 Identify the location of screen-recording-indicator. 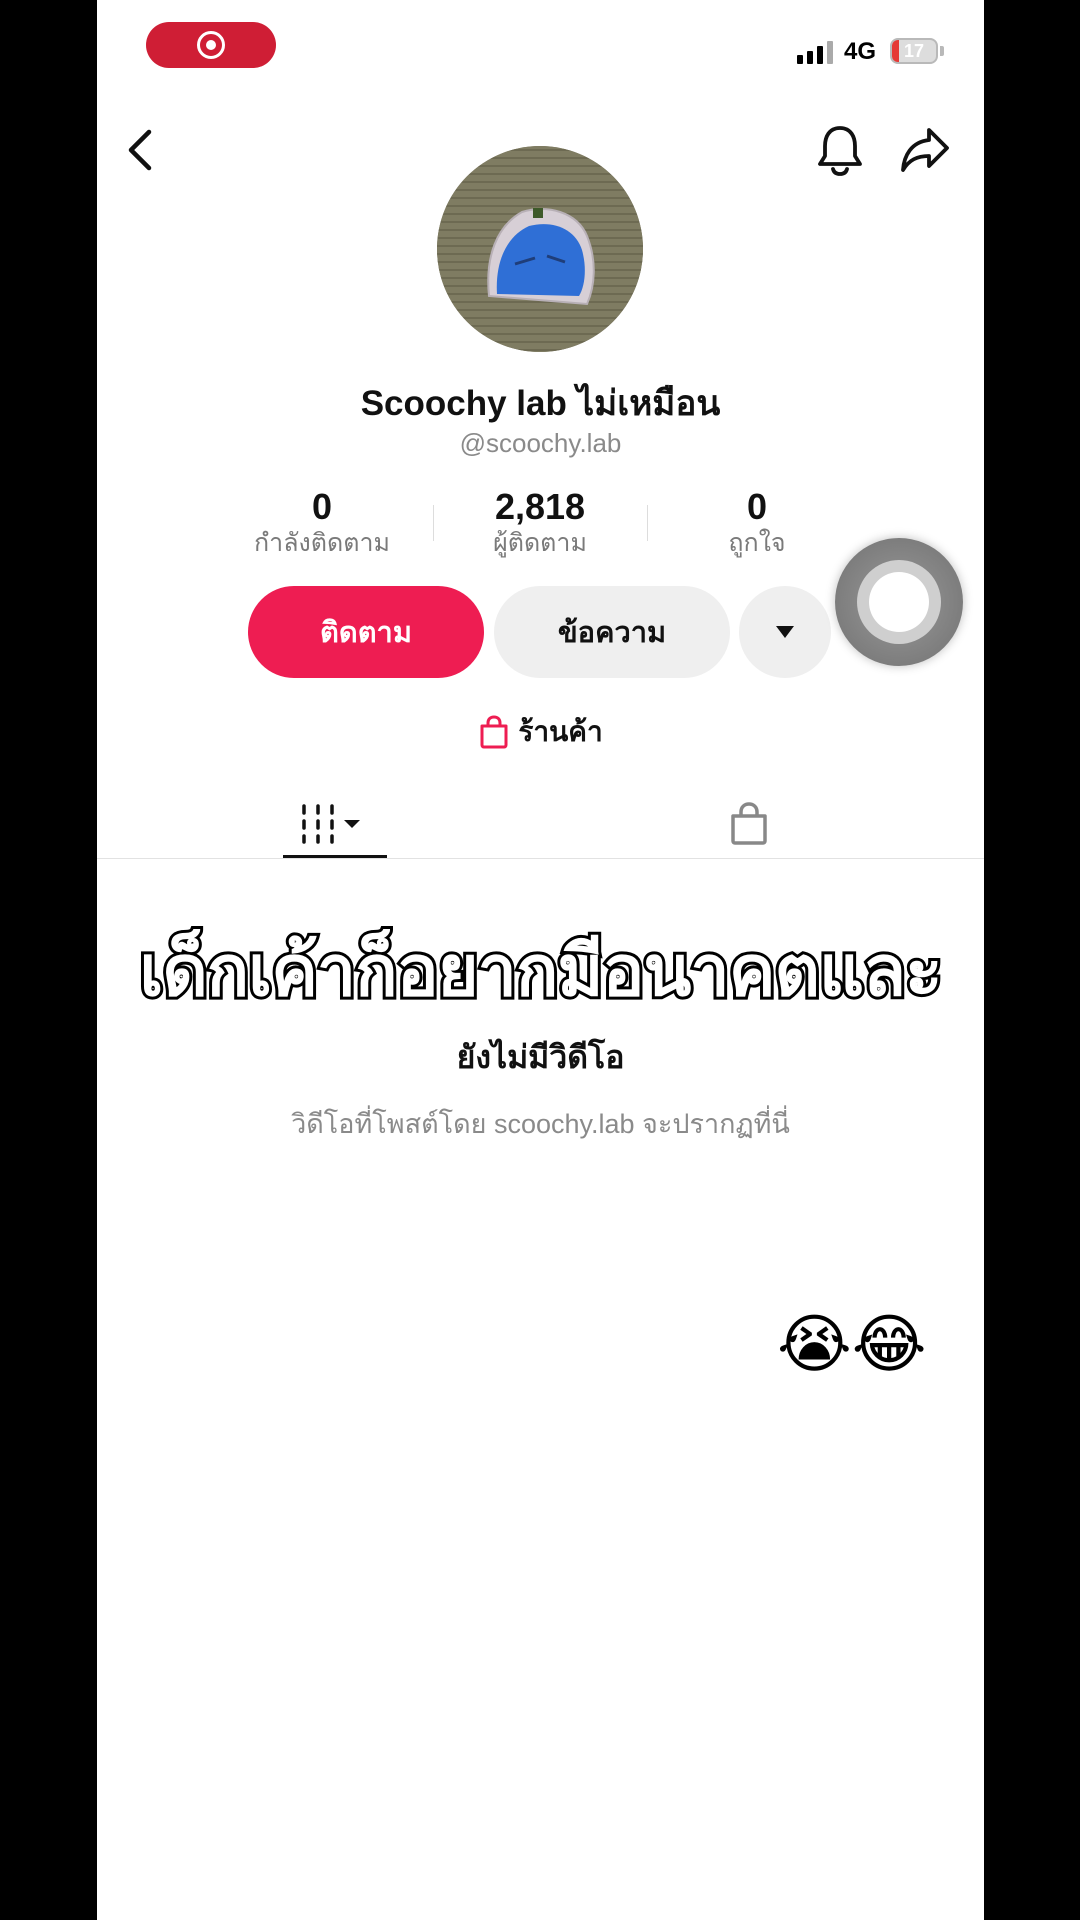
(211, 45).